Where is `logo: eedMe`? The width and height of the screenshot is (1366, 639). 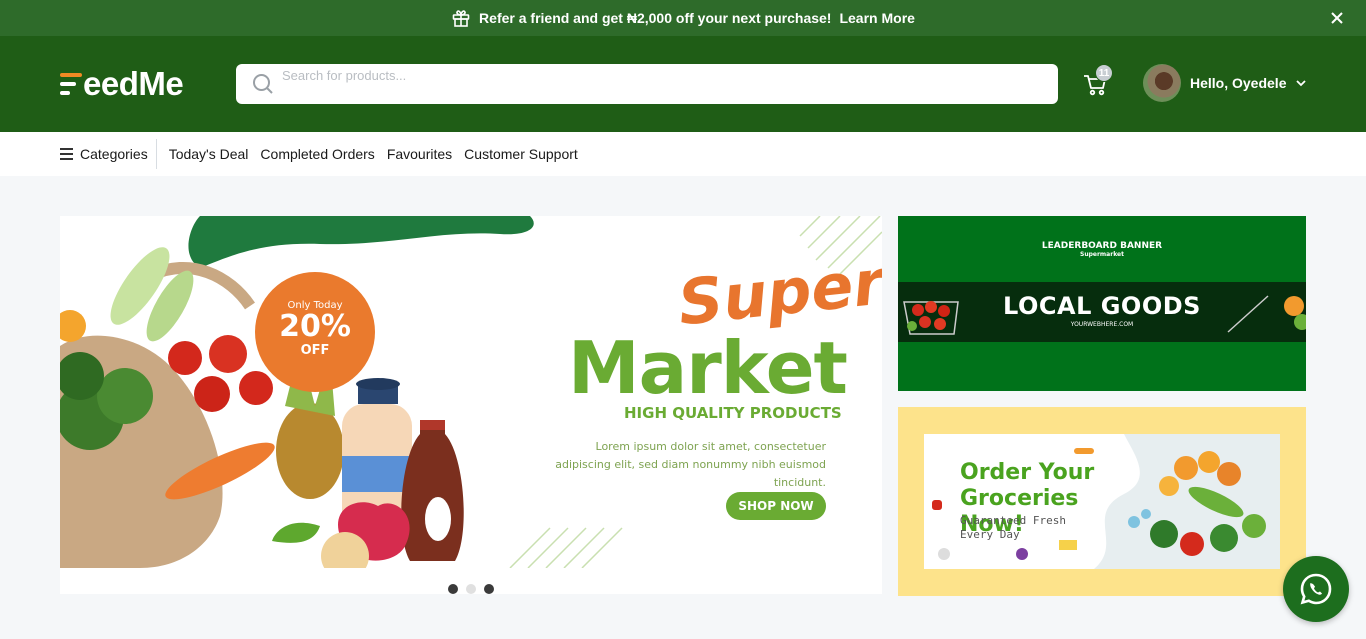 logo: eedMe is located at coordinates (122, 83).